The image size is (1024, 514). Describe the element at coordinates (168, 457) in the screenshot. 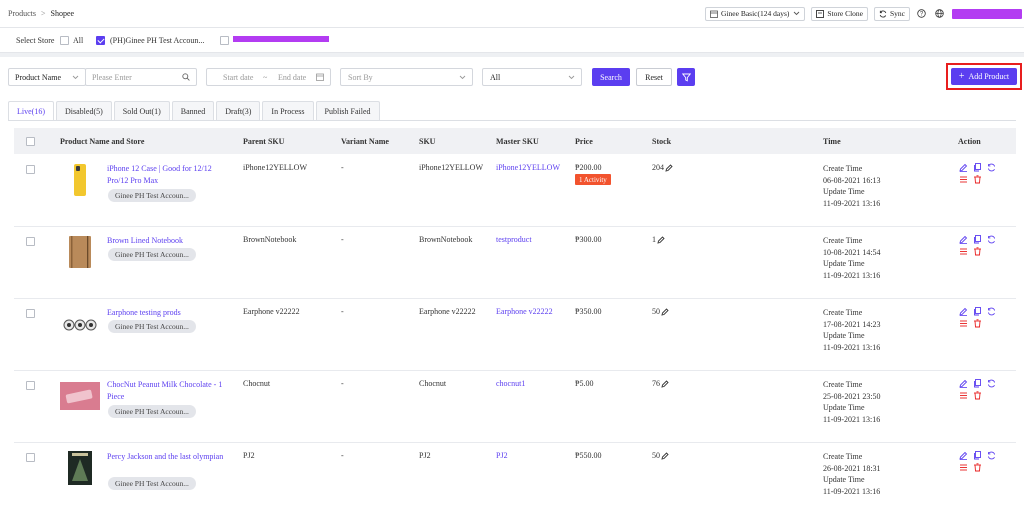

I see `product-name-link: Percy Jackson and the last olympian` at that location.